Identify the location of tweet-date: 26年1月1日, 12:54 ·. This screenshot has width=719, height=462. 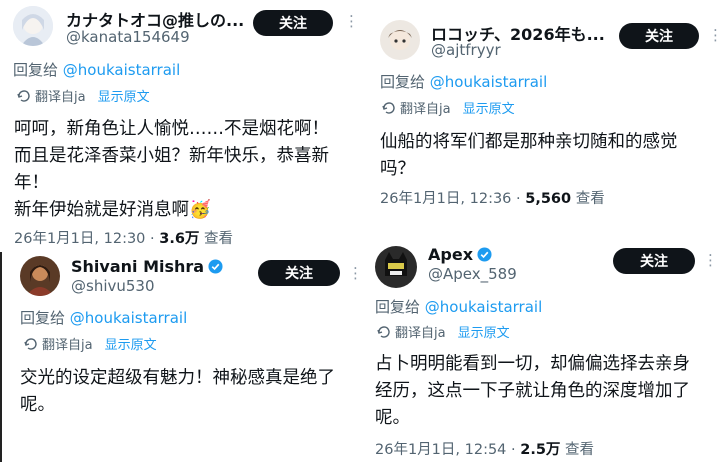
(447, 450).